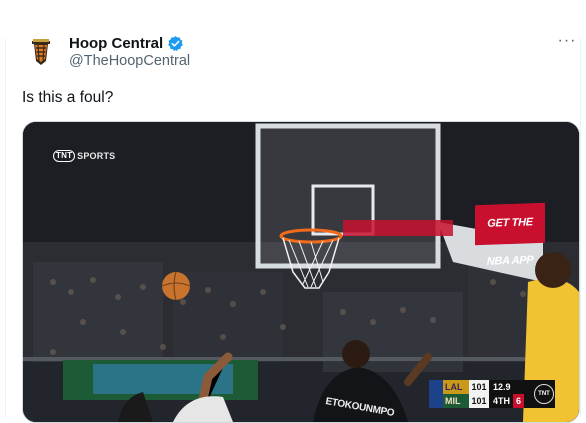  Describe the element at coordinates (567, 41) in the screenshot. I see `more-options-icon: ···` at that location.